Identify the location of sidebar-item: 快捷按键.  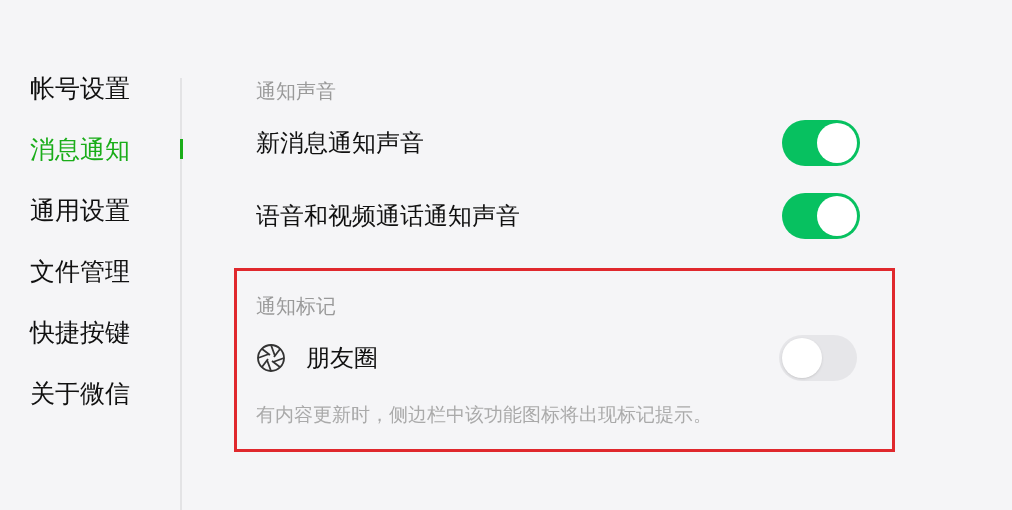
(105, 332).